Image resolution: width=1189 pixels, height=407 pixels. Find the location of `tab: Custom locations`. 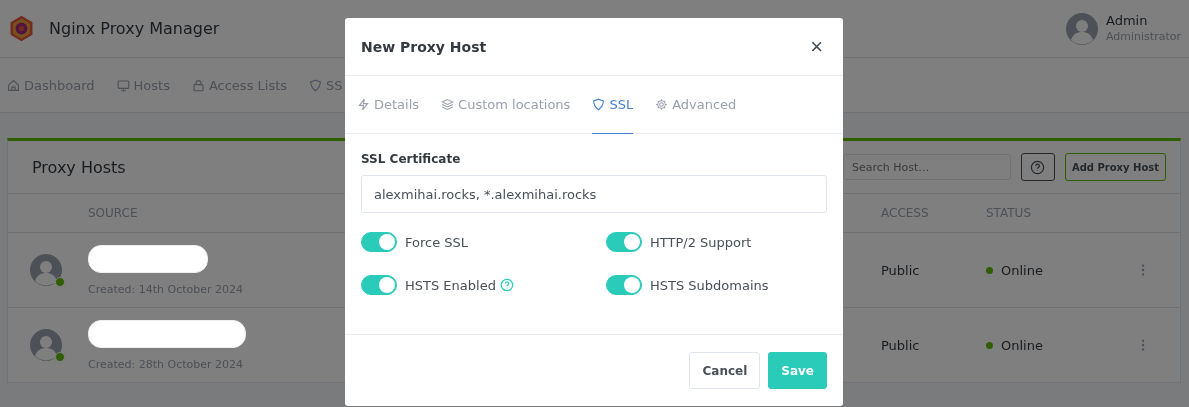

tab: Custom locations is located at coordinates (506, 105).